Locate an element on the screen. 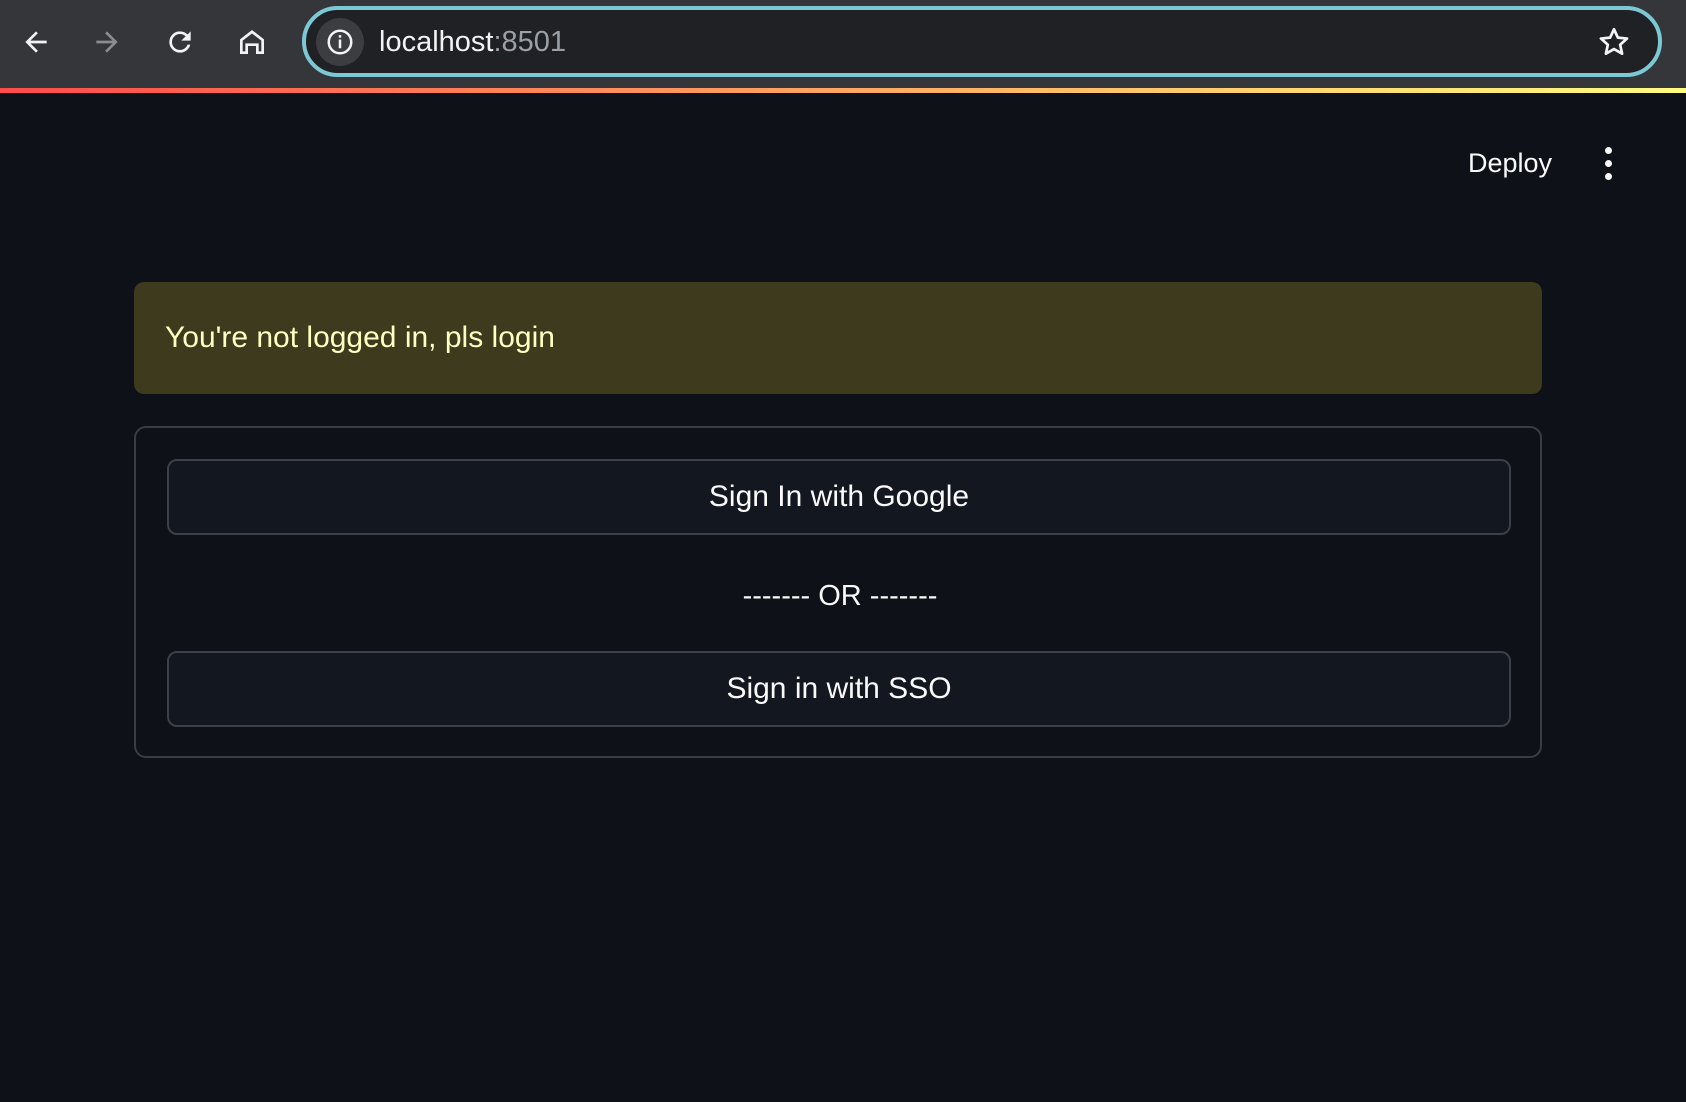 The image size is (1686, 1102). sign-in-sso-button: Sign in with SSO is located at coordinates (839, 689).